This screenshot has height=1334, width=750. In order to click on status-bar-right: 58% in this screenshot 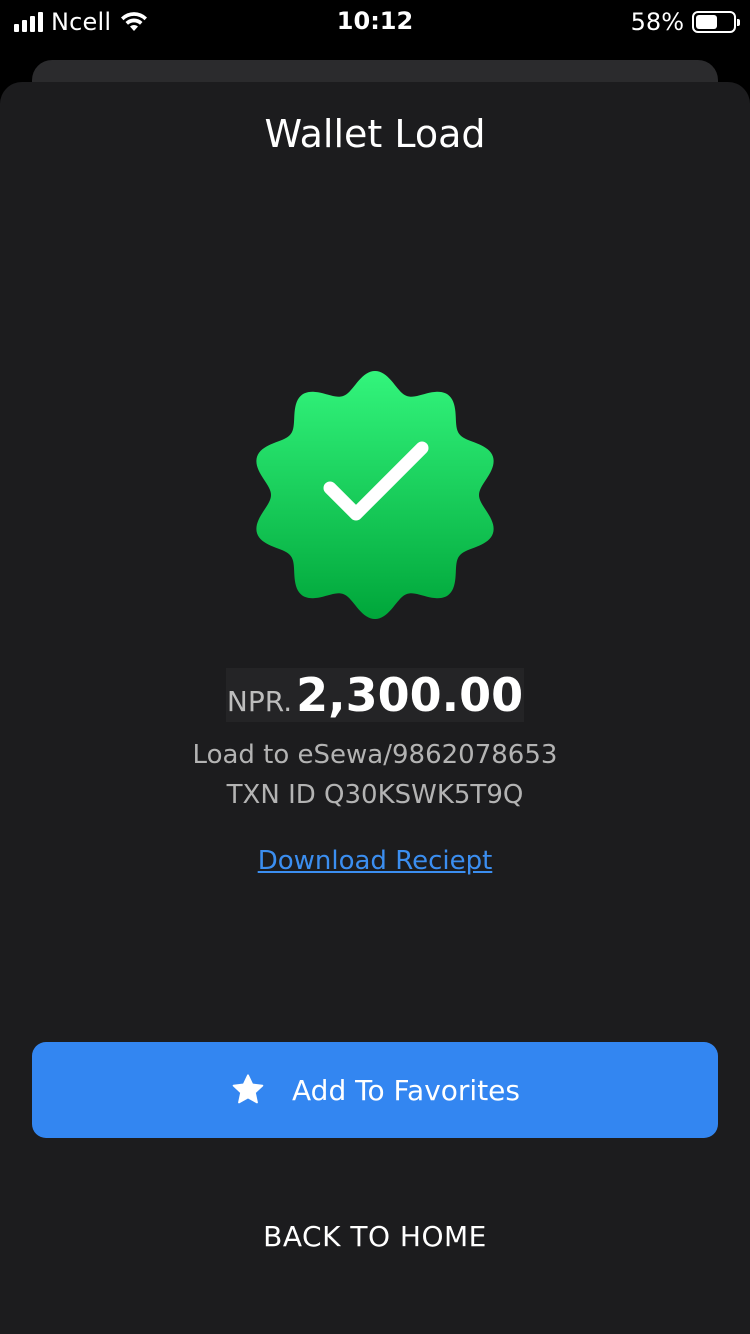, I will do `click(685, 22)`.